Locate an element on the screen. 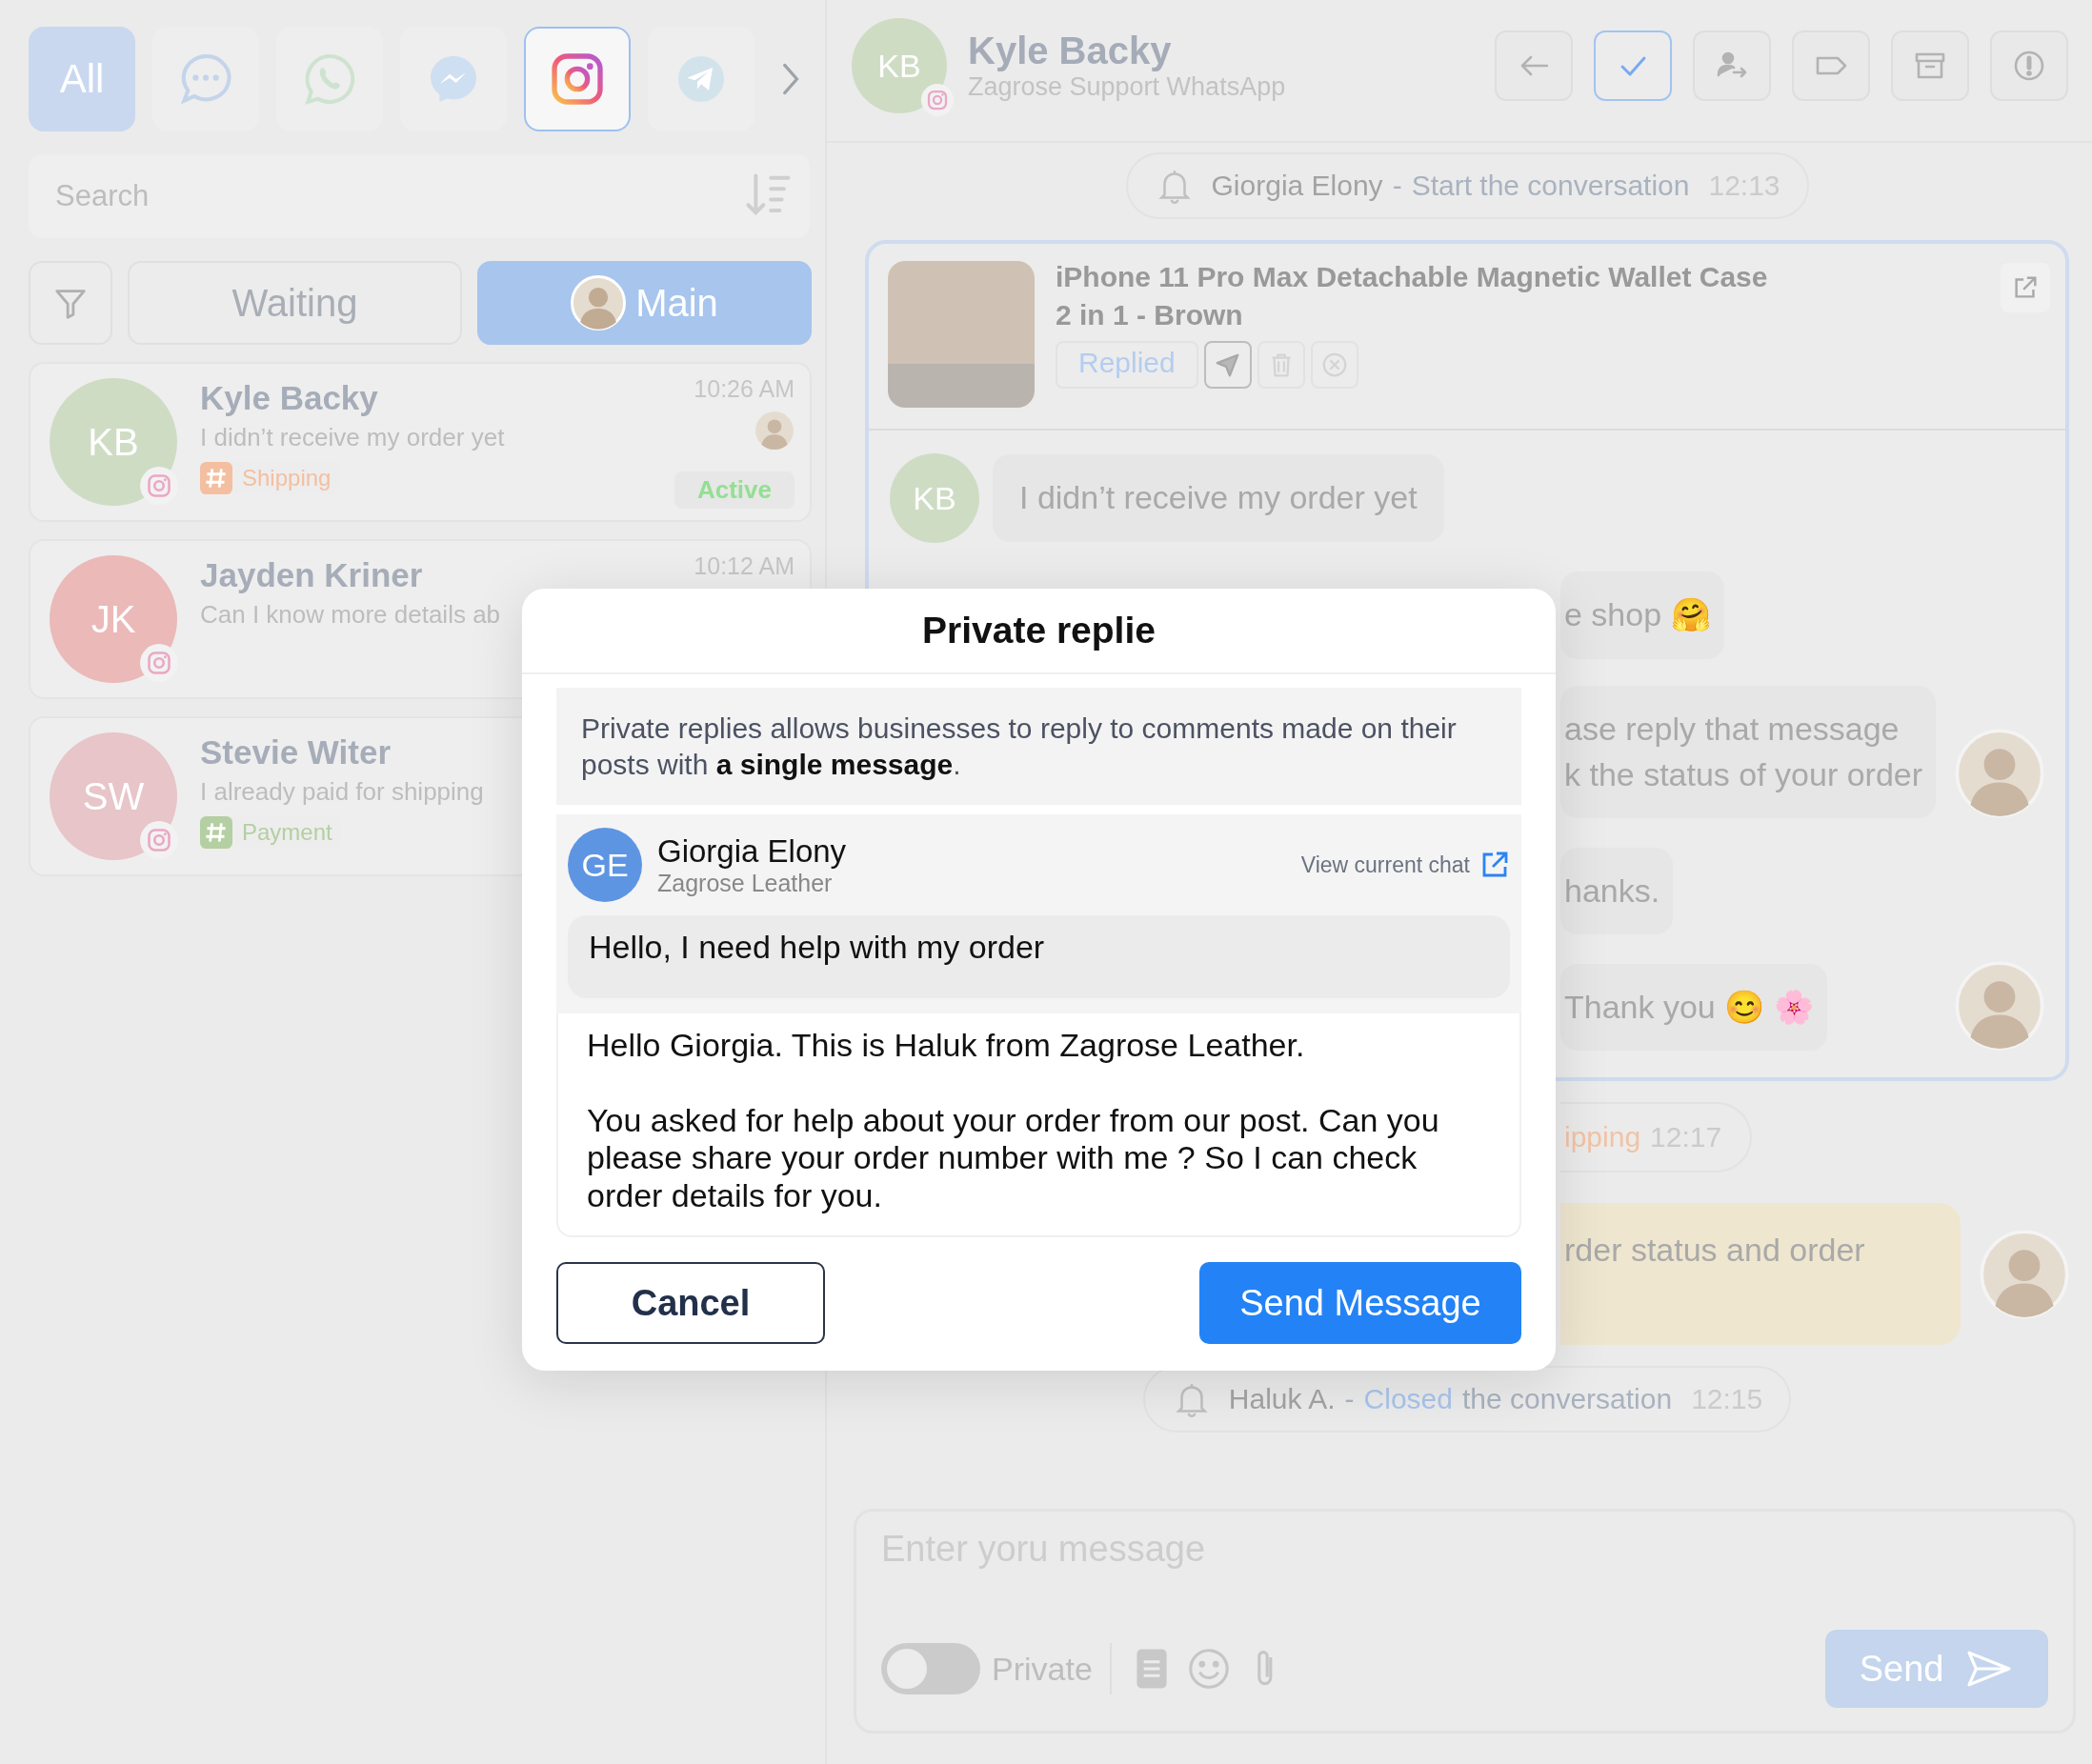 The width and height of the screenshot is (2092, 1764). filter-tab: Main is located at coordinates (644, 303).